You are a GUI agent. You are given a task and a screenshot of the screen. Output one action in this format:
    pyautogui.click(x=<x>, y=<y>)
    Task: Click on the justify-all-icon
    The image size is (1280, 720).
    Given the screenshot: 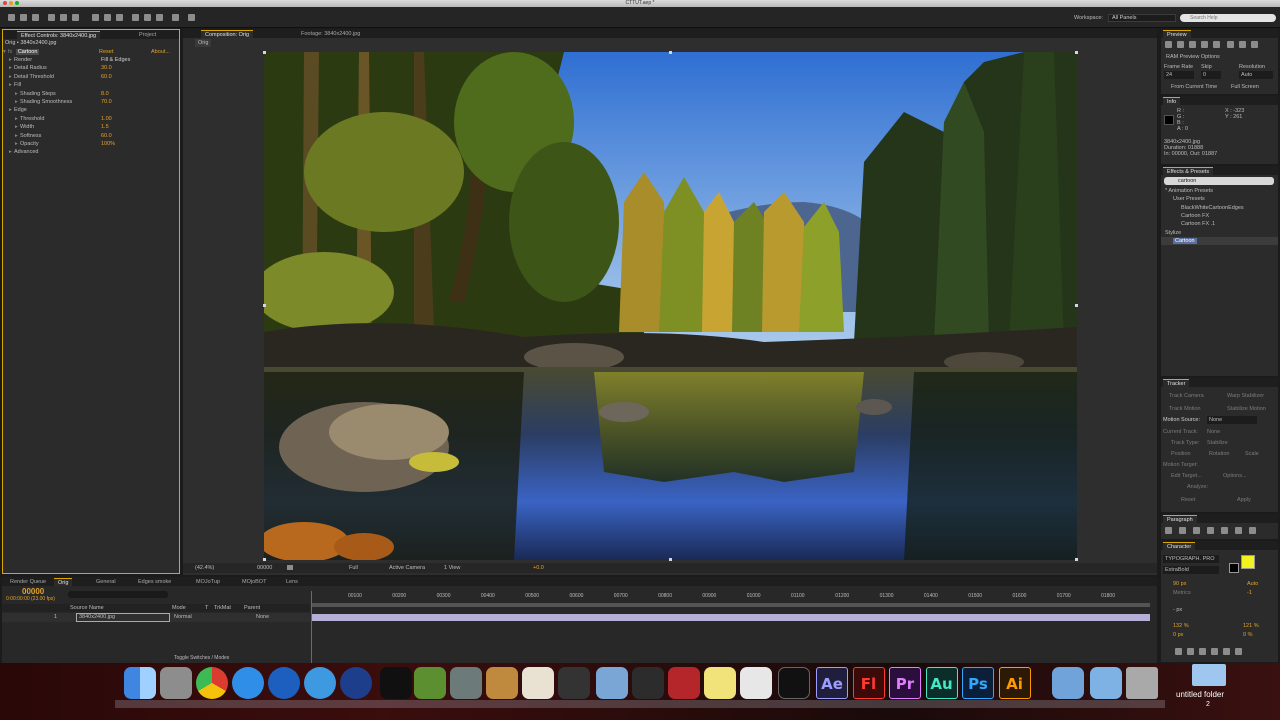 What is the action you would take?
    pyautogui.click(x=1252, y=530)
    